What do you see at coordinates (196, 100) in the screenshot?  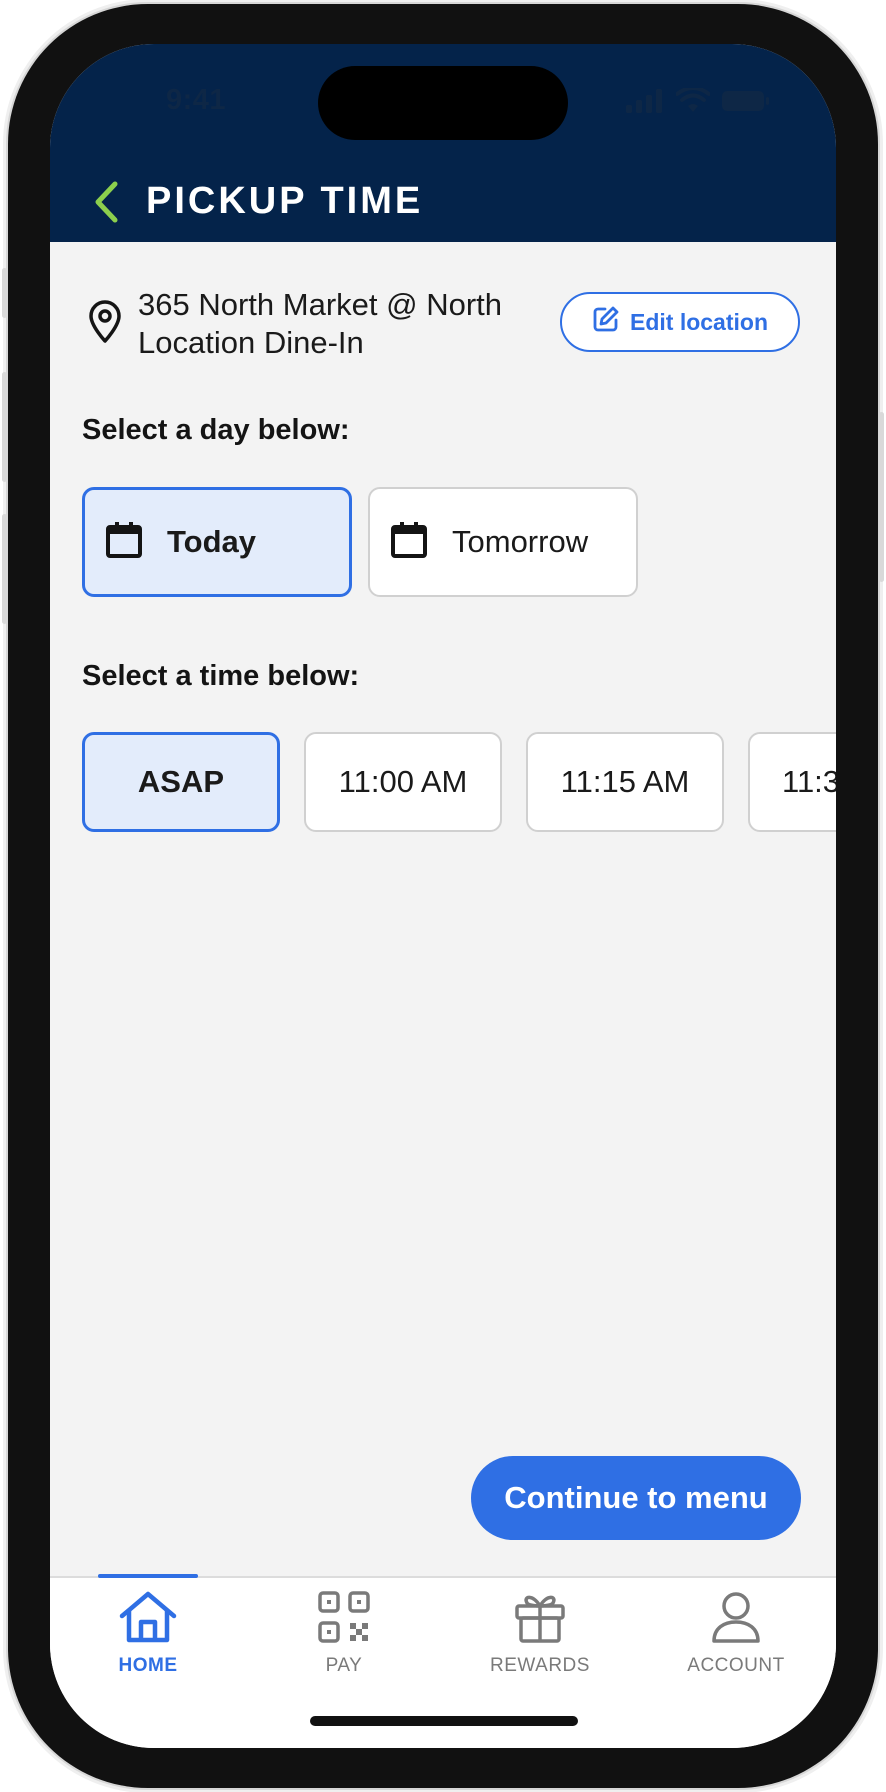 I see `status-time: 9:41` at bounding box center [196, 100].